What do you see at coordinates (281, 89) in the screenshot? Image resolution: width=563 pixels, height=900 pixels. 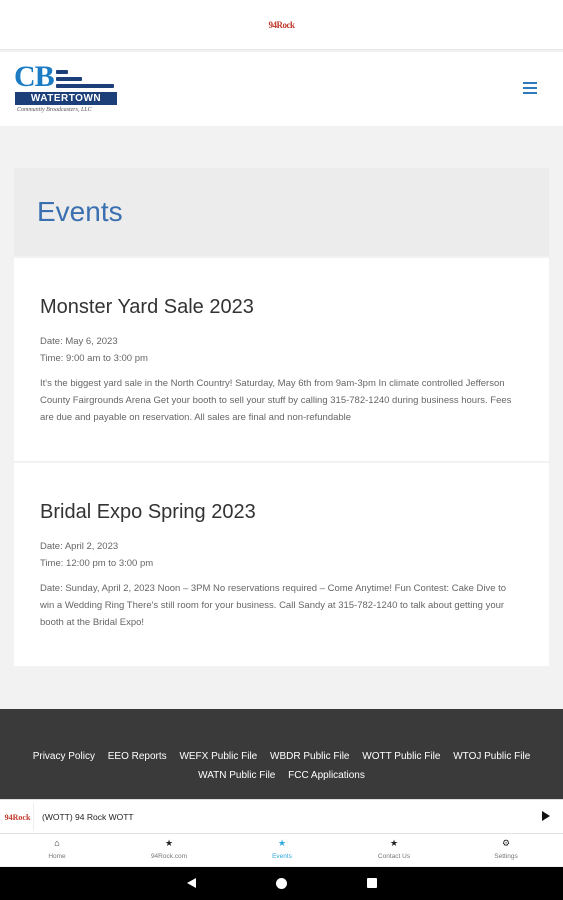 I see `site-header: CB WATERTOWN Community Broadcasters, LLC` at bounding box center [281, 89].